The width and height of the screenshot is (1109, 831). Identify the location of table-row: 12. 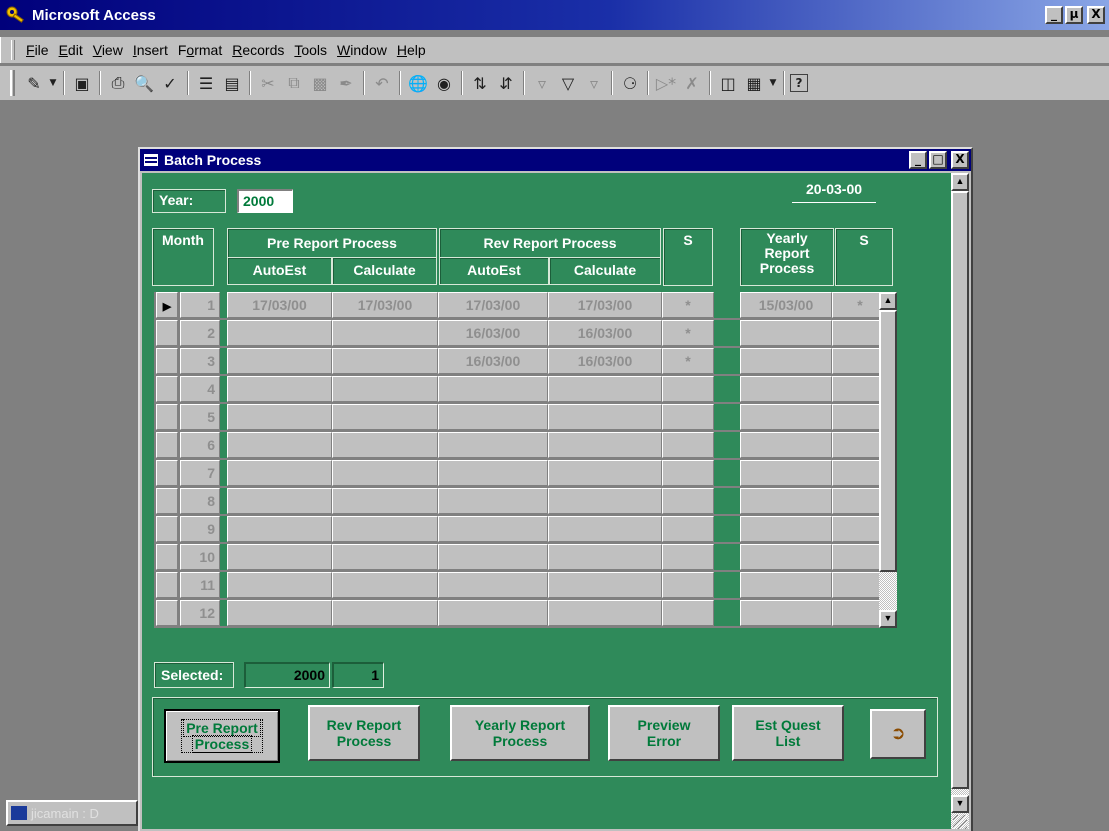
(521, 614).